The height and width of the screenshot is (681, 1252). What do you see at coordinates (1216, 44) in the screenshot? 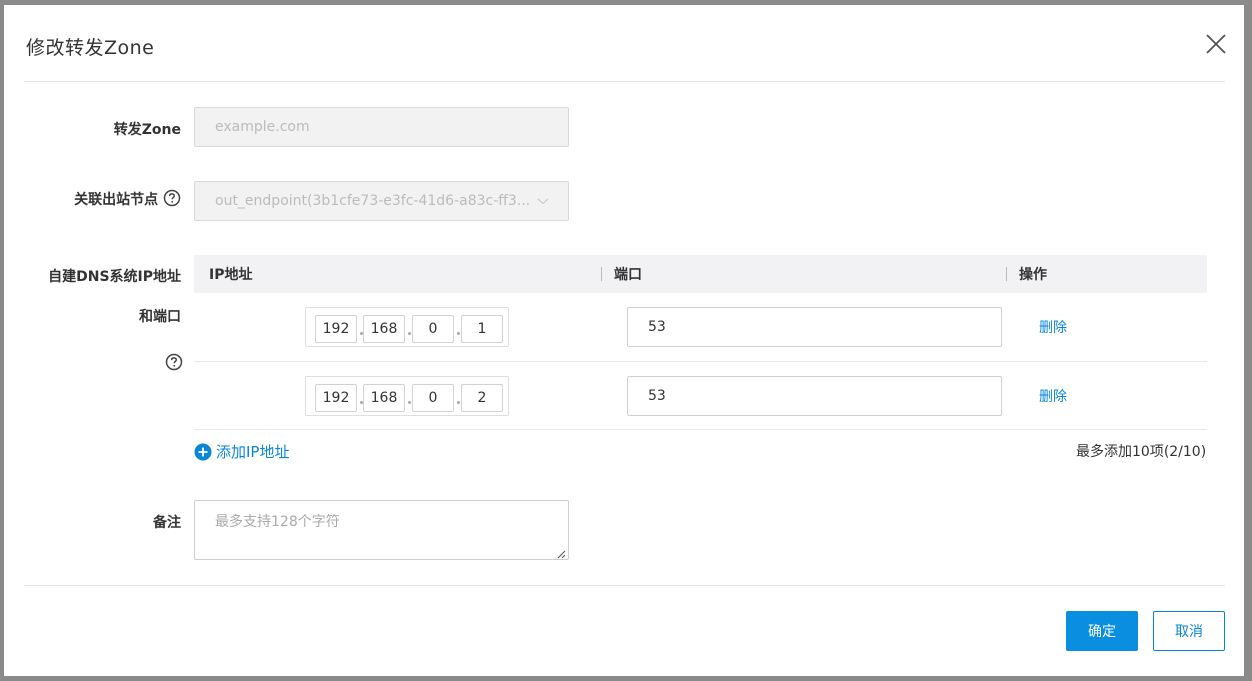
I see `close-icon` at bounding box center [1216, 44].